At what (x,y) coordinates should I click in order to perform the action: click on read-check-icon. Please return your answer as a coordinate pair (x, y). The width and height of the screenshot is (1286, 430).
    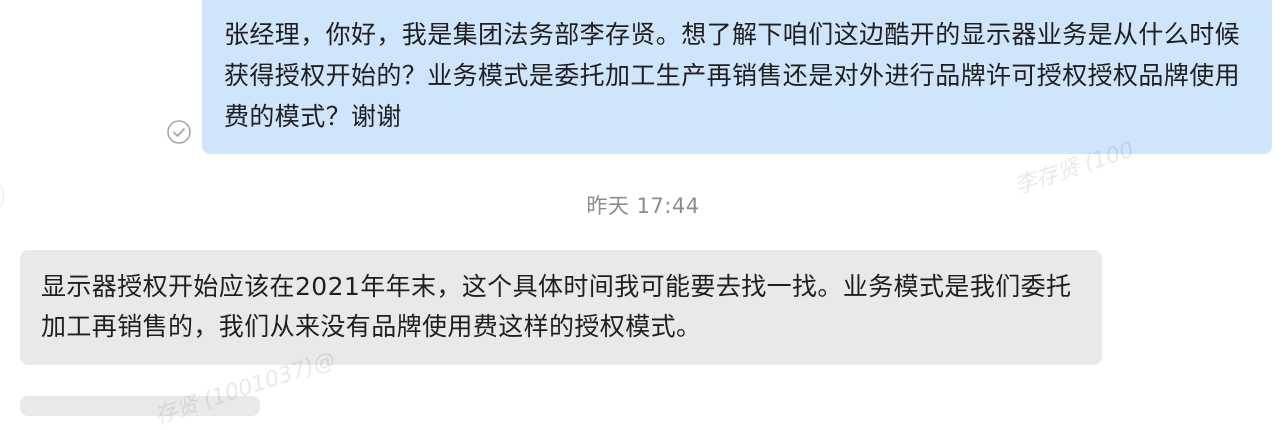
    Looking at the image, I should click on (179, 132).